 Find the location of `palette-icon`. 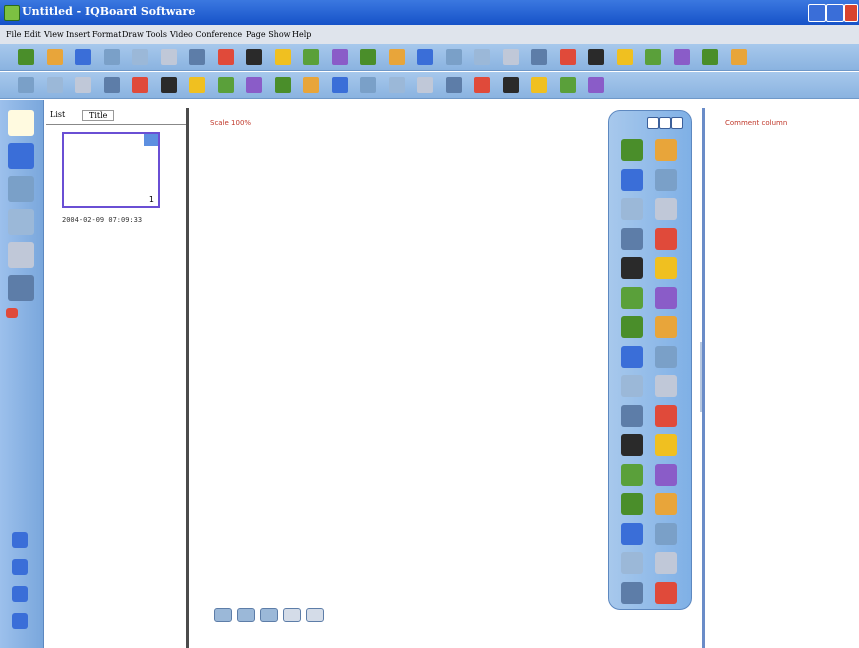

palette-icon is located at coordinates (21, 156).